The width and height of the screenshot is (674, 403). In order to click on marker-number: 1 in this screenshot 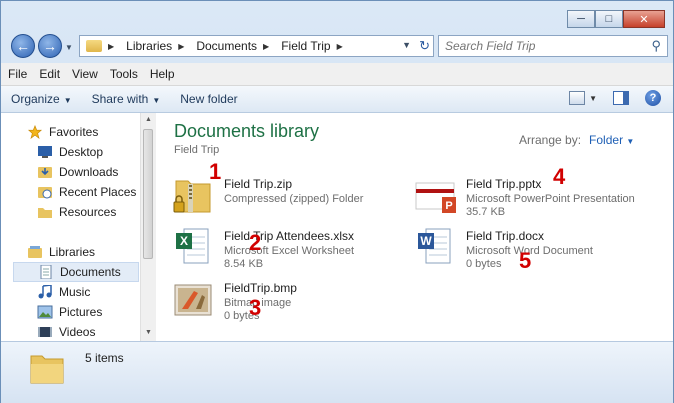, I will do `click(215, 171)`.